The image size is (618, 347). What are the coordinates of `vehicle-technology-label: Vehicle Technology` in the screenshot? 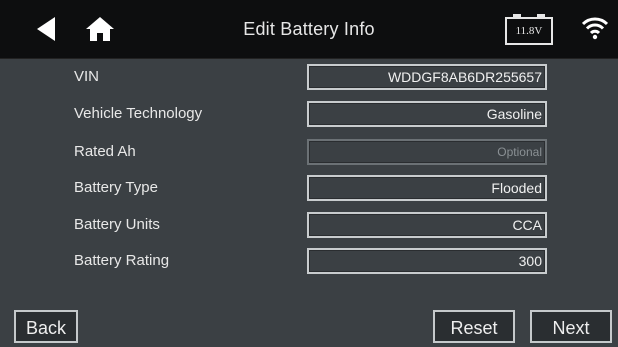 It's located at (138, 113).